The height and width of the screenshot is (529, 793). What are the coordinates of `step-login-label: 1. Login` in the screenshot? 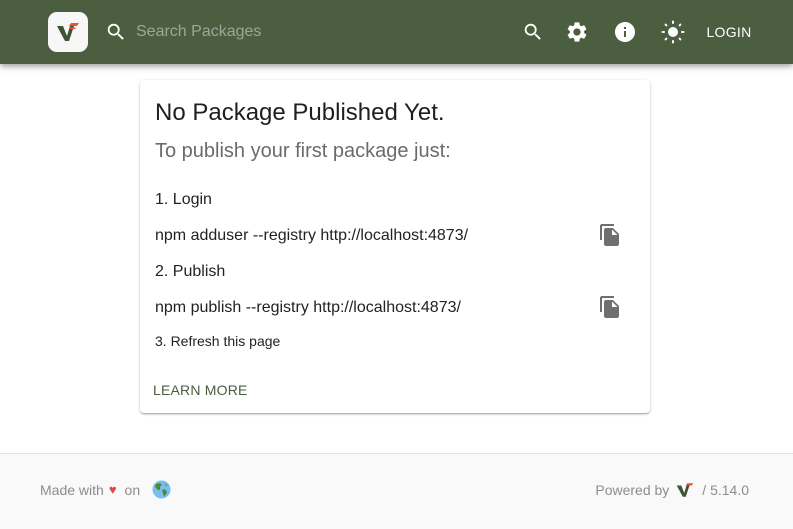 It's located at (183, 199).